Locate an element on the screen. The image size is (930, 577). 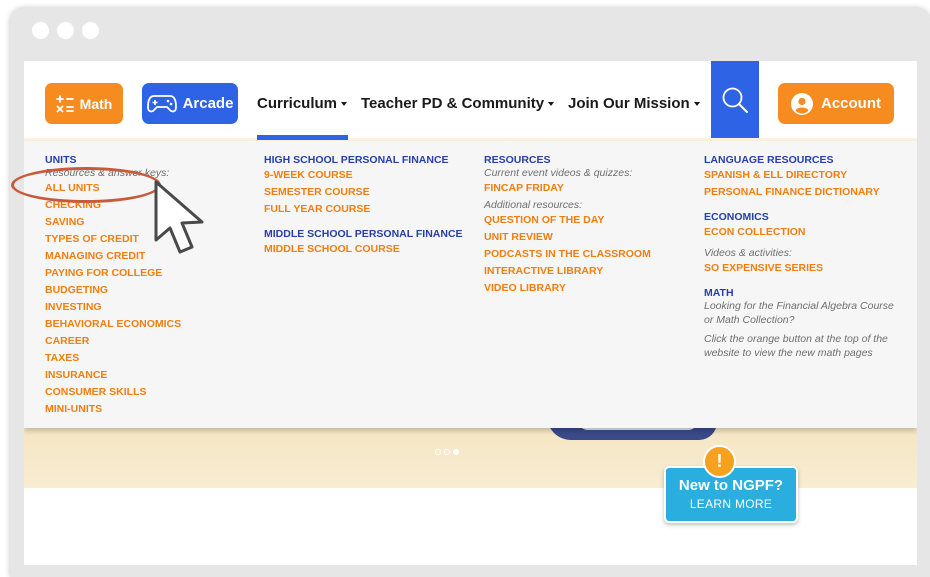
nav-join-mission-label: Join Our Mission is located at coordinates (629, 103).